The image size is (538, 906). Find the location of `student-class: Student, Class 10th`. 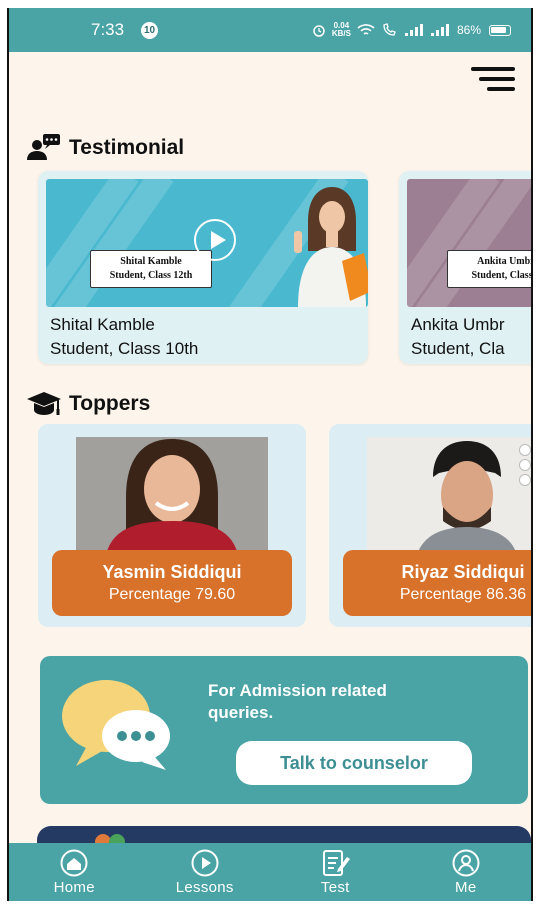

student-class: Student, Class 10th is located at coordinates (124, 348).